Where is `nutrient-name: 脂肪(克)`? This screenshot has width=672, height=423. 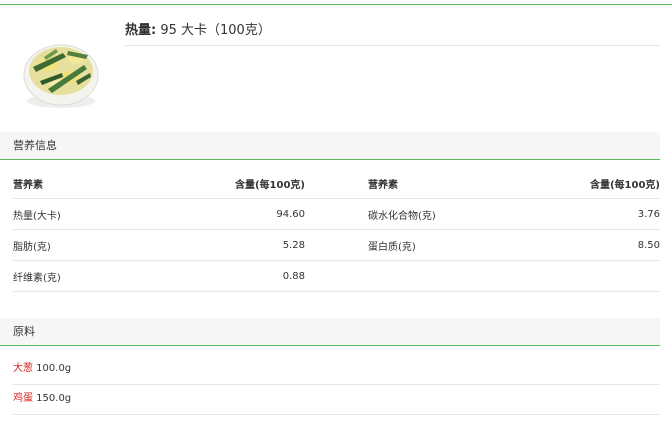
nutrient-name: 脂肪(克) is located at coordinates (88, 245).